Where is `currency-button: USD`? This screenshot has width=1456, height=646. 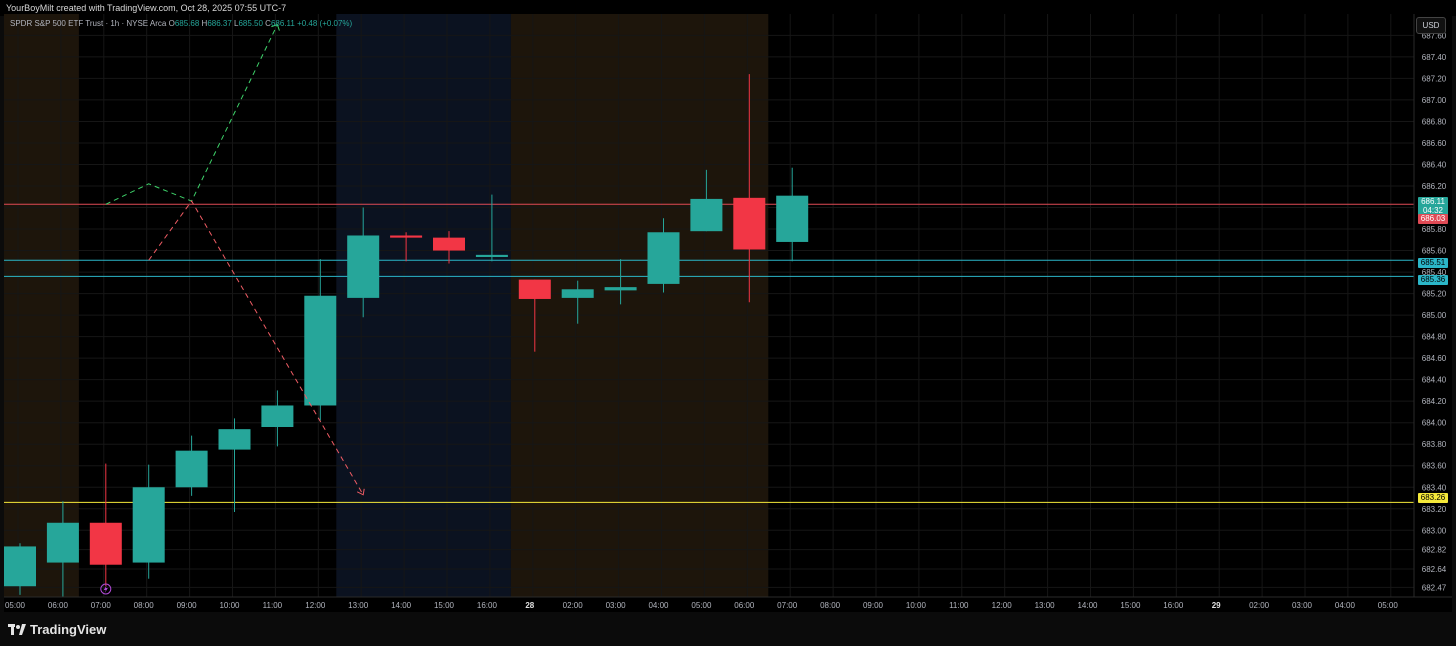 currency-button: USD is located at coordinates (1431, 25).